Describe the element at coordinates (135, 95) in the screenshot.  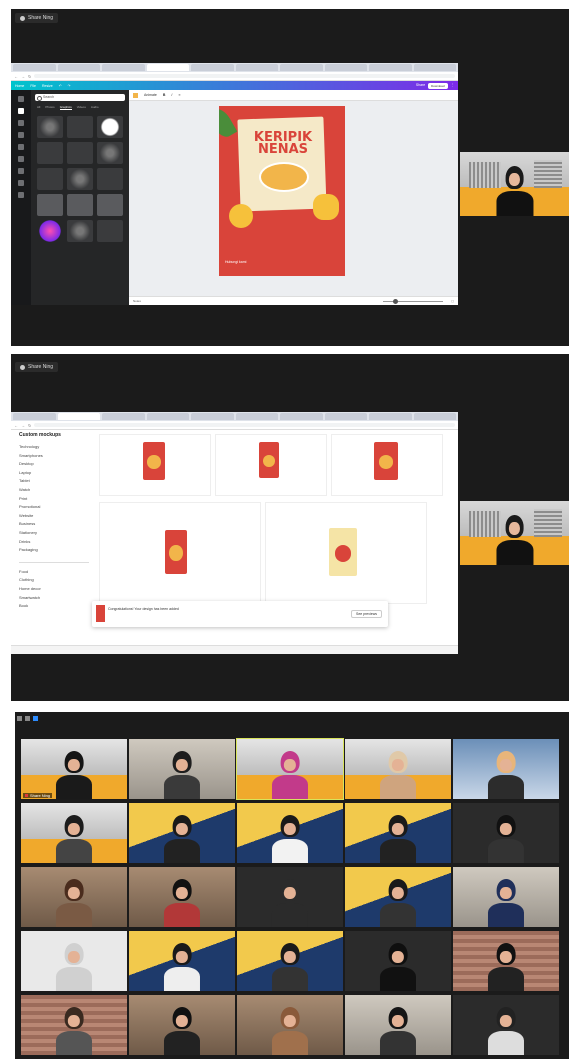
I see `color-swatch` at that location.